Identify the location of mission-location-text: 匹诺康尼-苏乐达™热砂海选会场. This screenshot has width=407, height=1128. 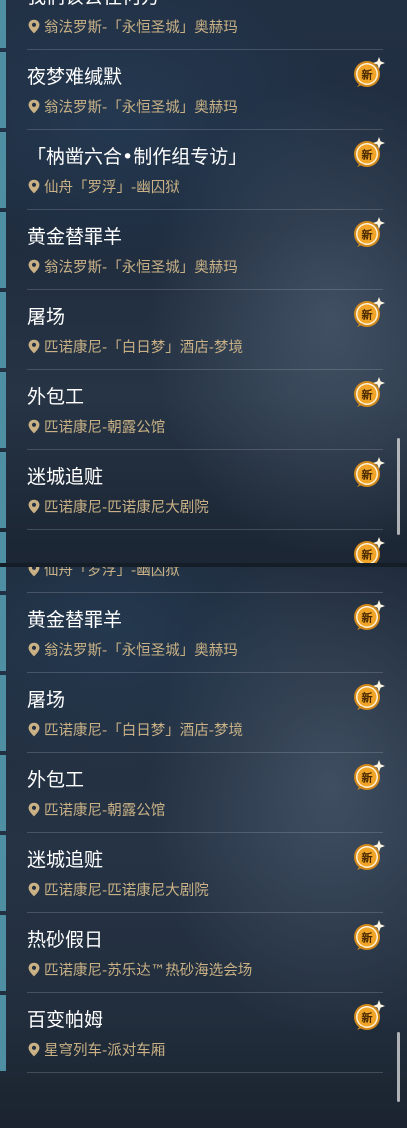
(148, 971).